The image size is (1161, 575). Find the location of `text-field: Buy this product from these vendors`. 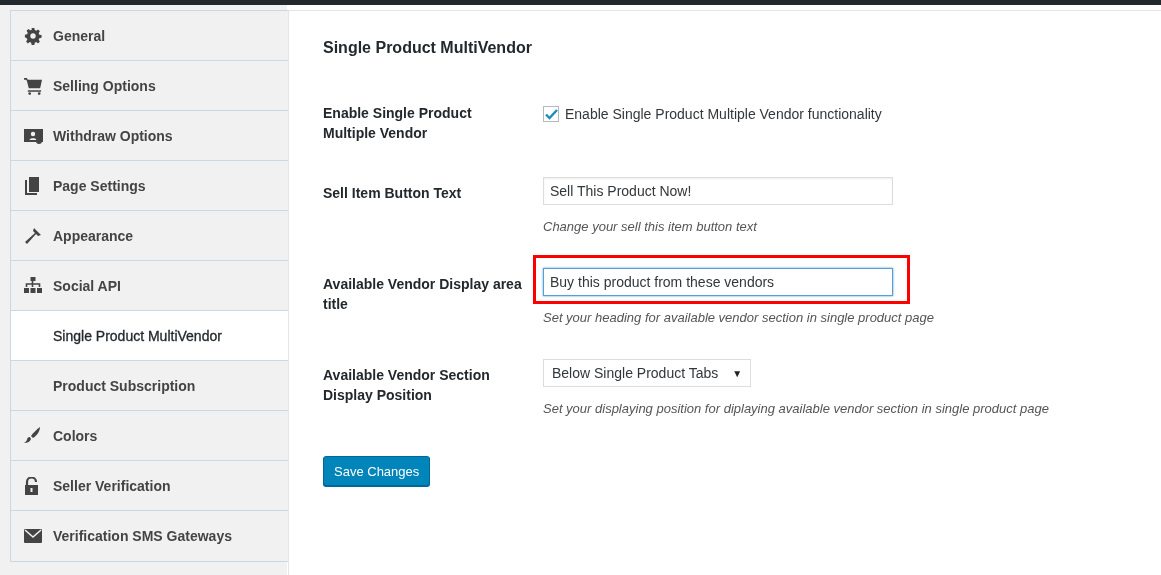

text-field: Buy this product from these vendors is located at coordinates (718, 282).